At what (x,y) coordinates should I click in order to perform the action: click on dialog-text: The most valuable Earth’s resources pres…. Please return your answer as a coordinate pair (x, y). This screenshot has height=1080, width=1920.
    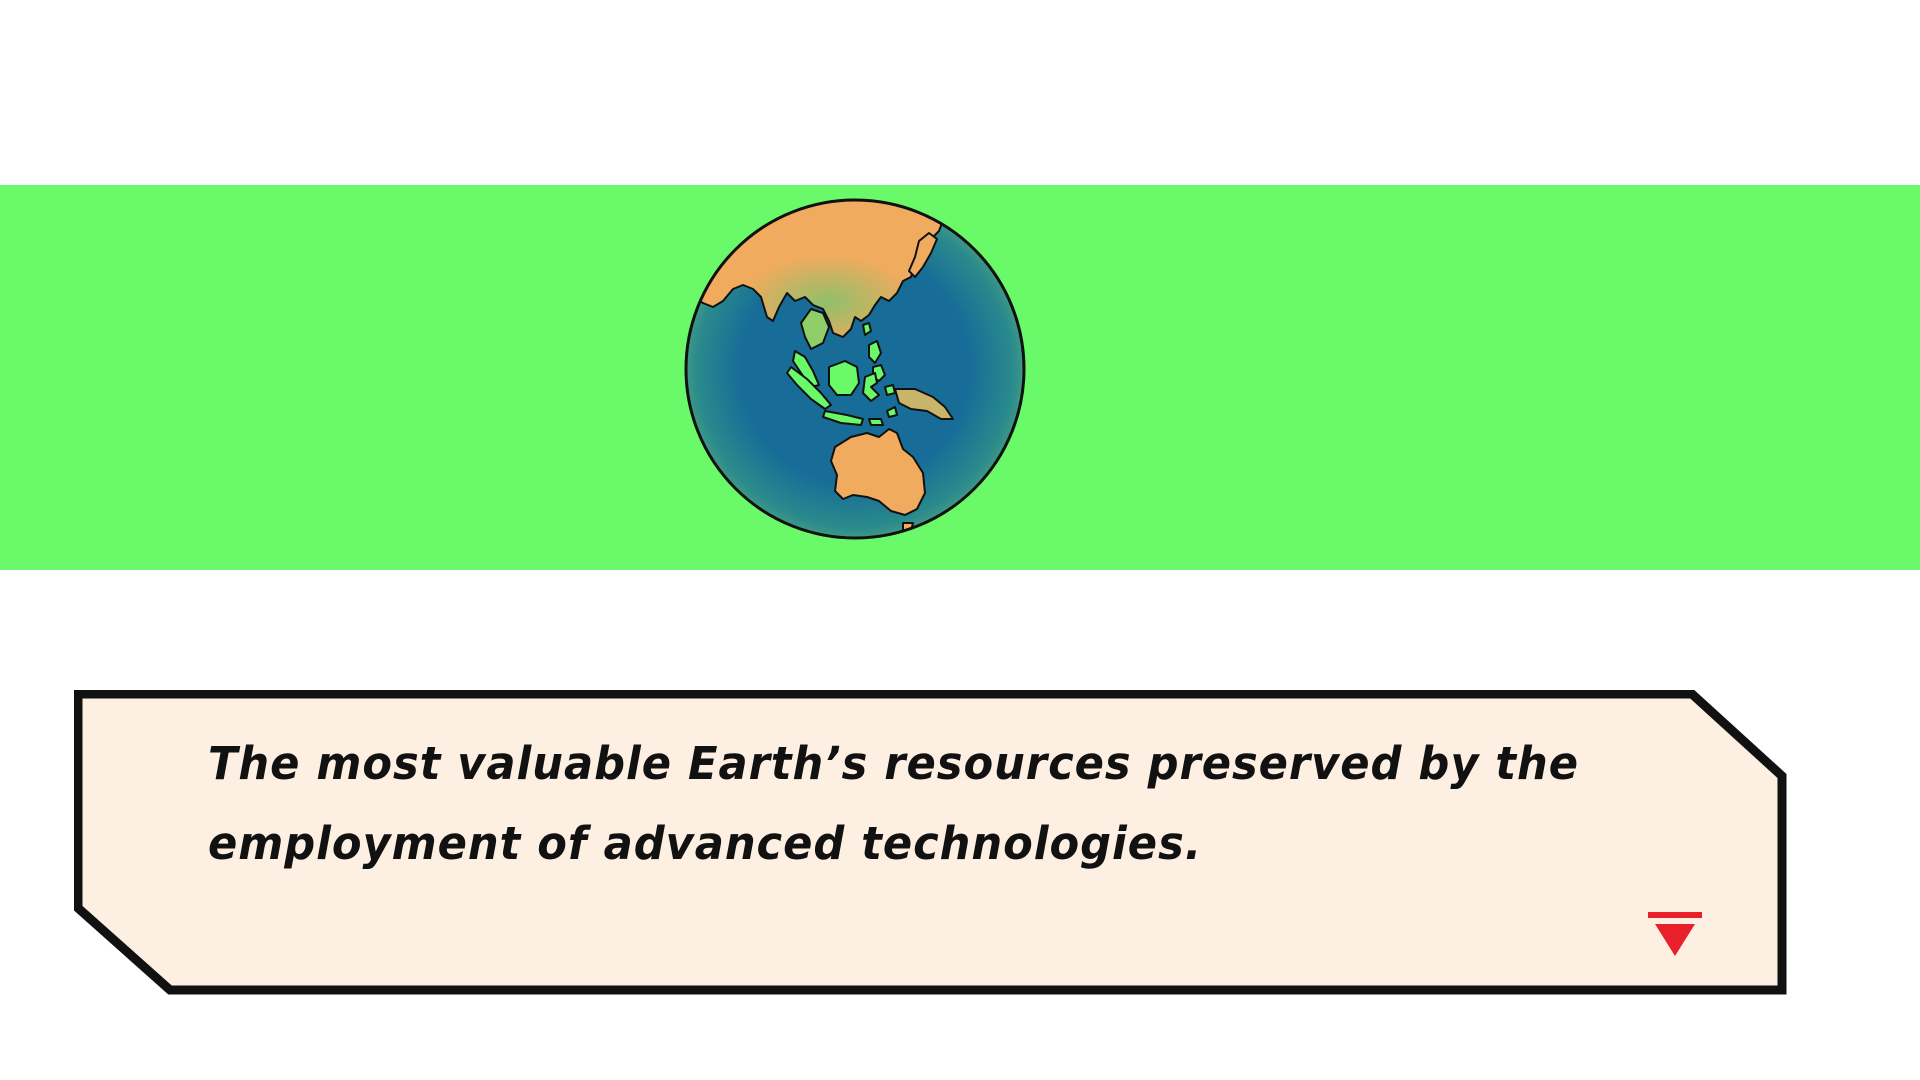
    Looking at the image, I should click on (894, 803).